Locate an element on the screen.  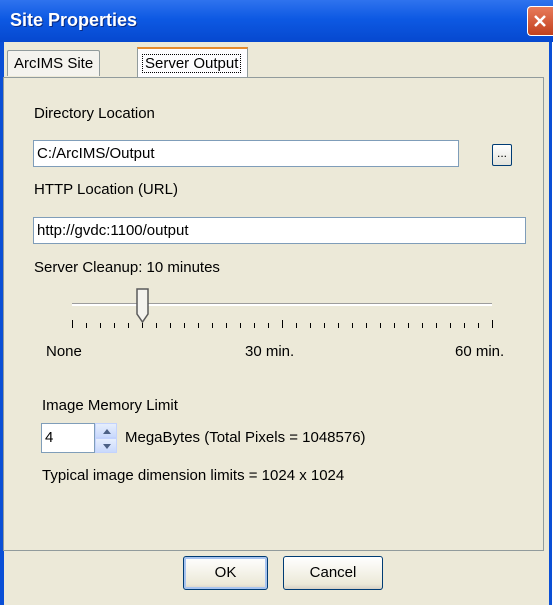
slider-label-60: 60 min. is located at coordinates (480, 351).